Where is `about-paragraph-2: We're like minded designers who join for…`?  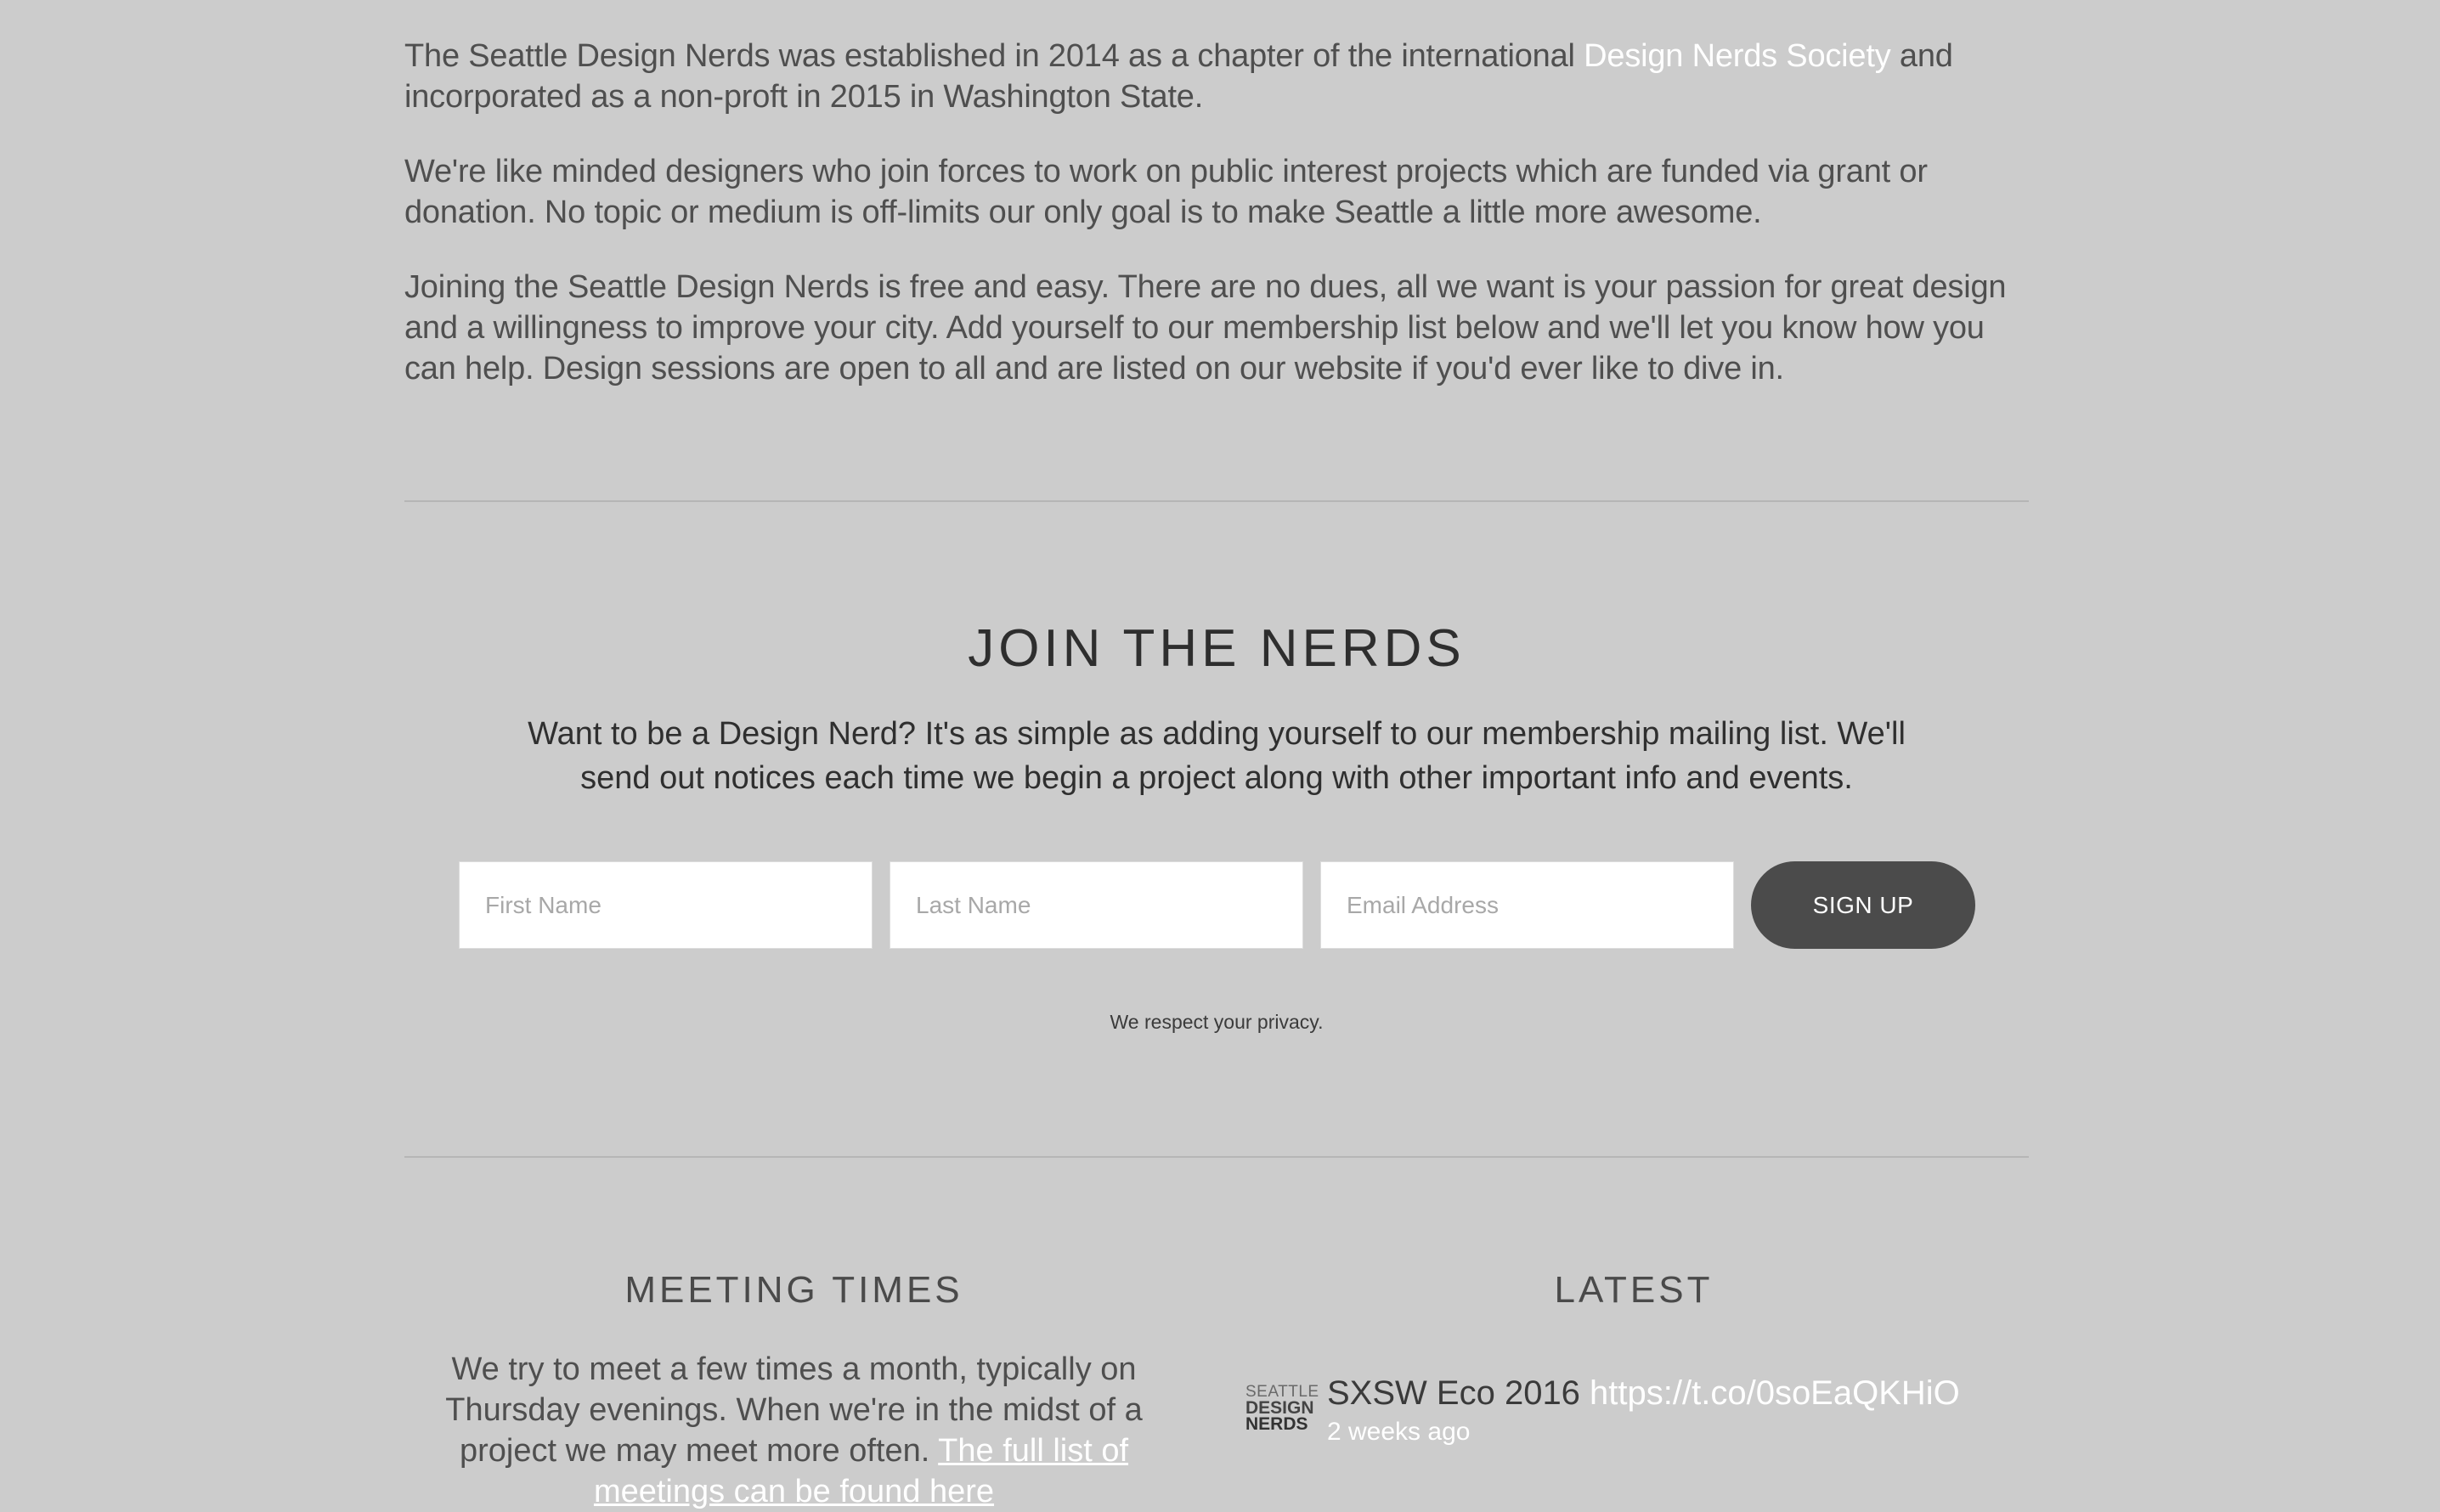
about-paragraph-2: We're like minded designers who join for… is located at coordinates (1166, 192).